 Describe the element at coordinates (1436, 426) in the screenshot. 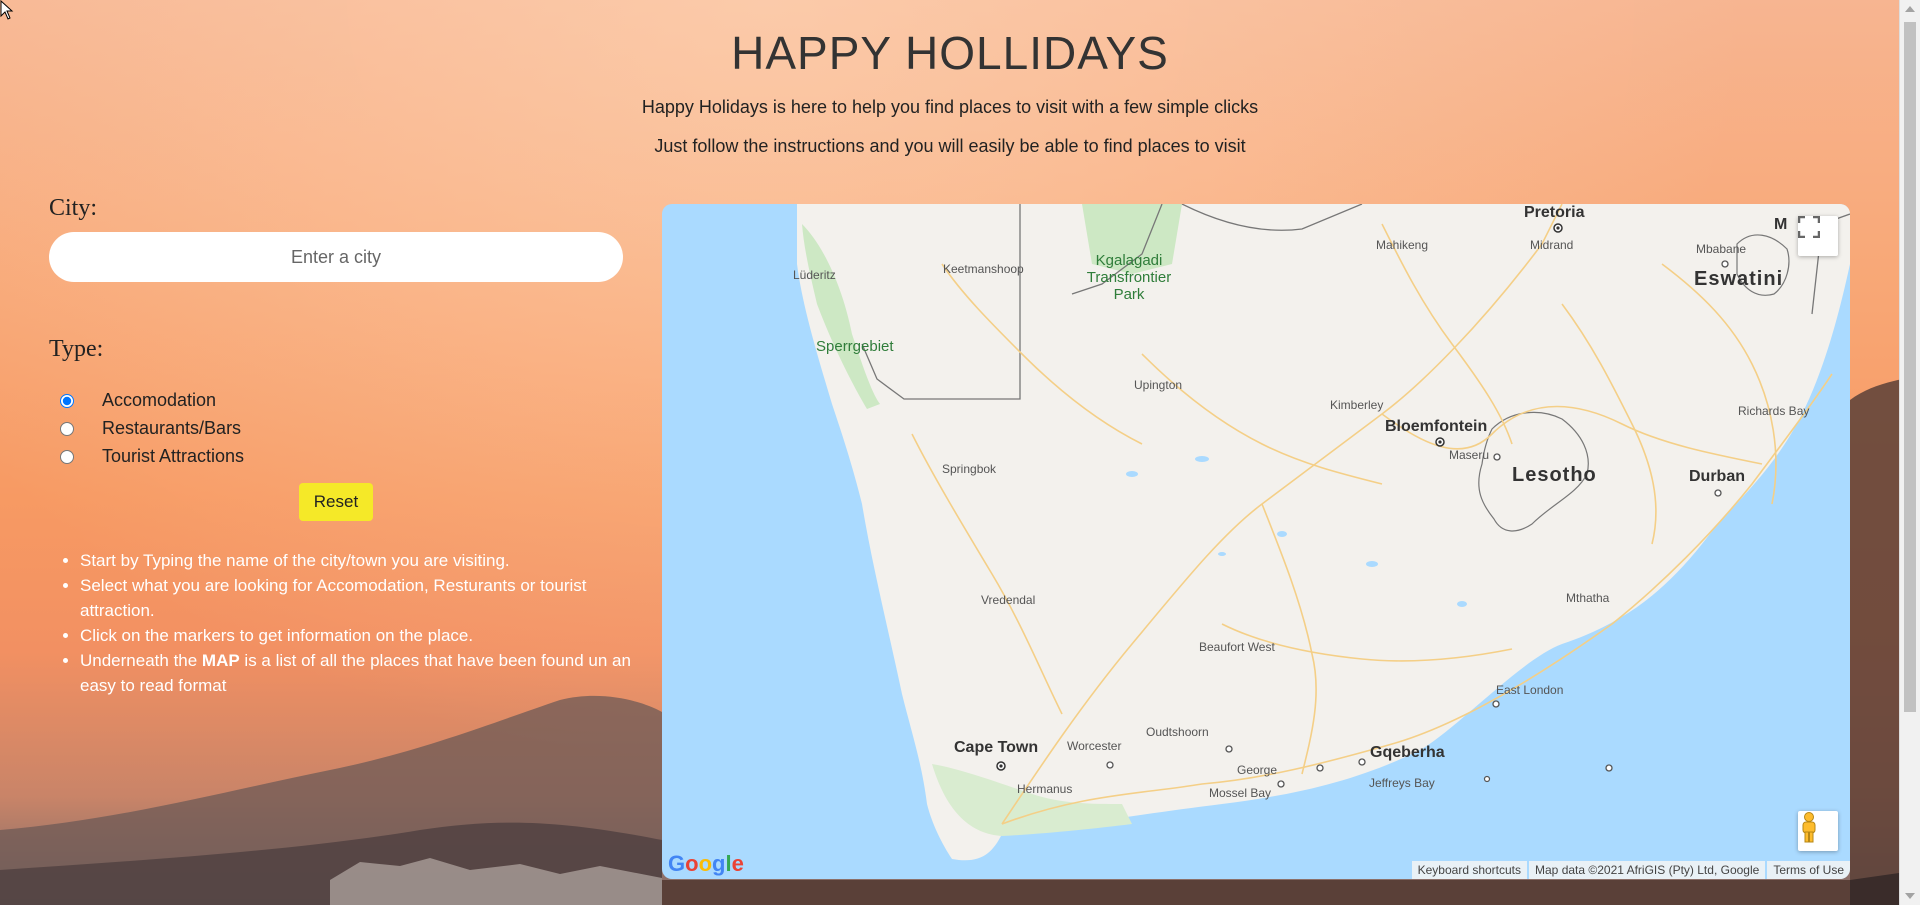

I see `map-label-bloemfontein: Bloemfontein` at that location.